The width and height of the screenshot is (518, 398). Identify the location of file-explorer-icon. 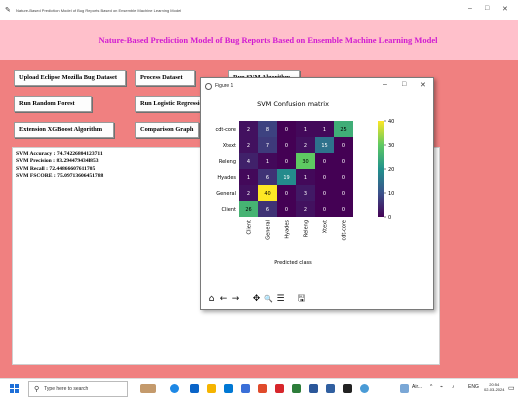
(211, 388).